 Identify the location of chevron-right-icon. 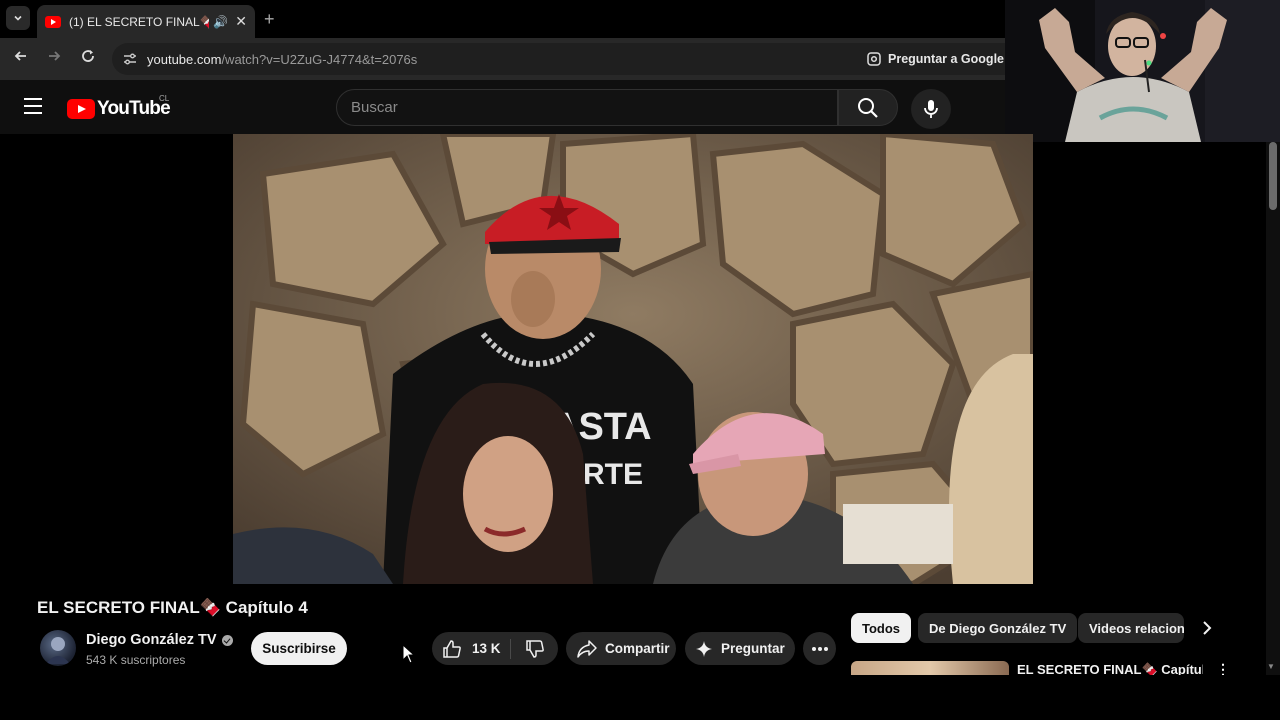
(1207, 628).